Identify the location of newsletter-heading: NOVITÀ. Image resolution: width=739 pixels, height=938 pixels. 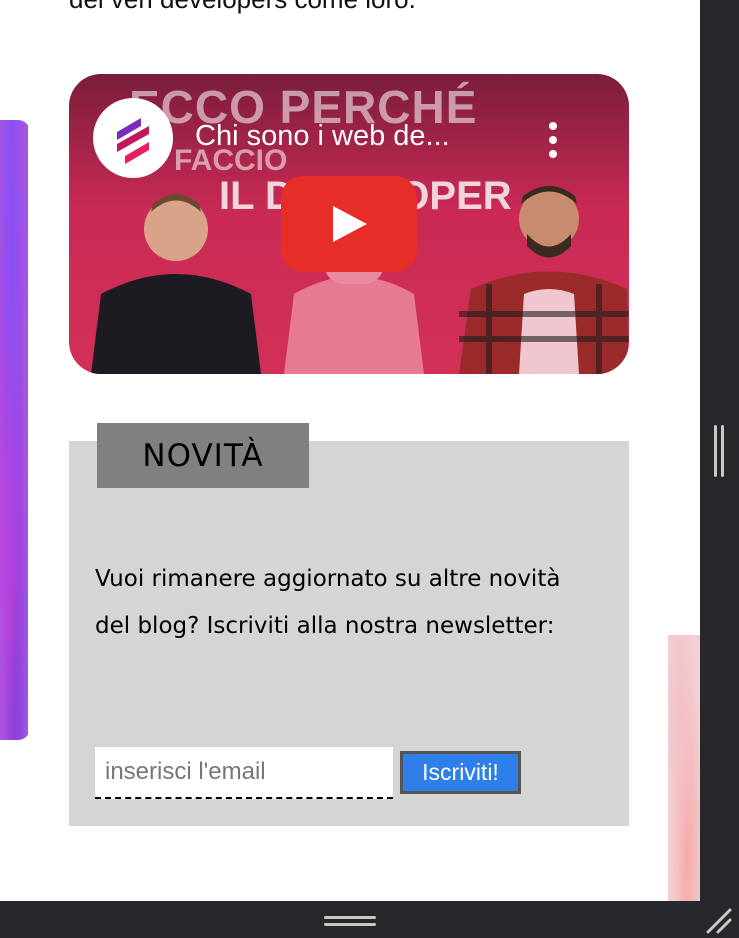
(203, 455).